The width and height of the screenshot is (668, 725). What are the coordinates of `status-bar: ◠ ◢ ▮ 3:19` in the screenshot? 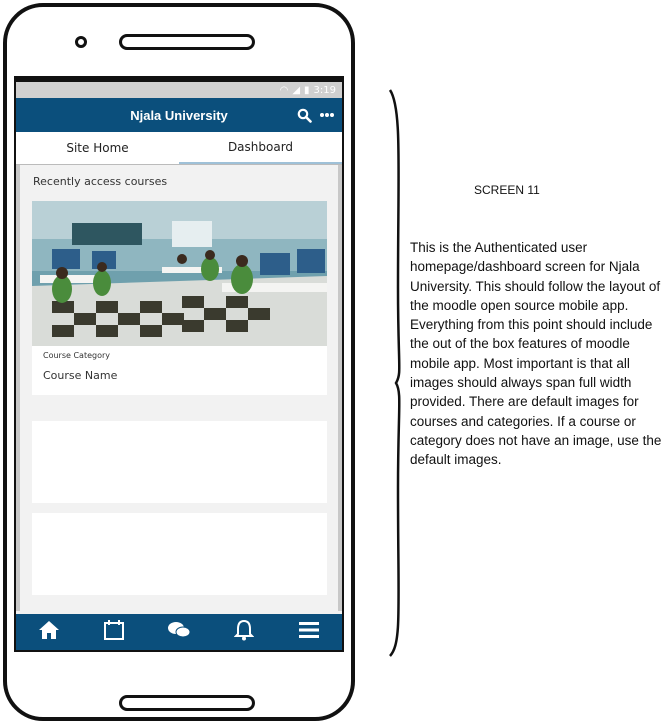 It's located at (179, 90).